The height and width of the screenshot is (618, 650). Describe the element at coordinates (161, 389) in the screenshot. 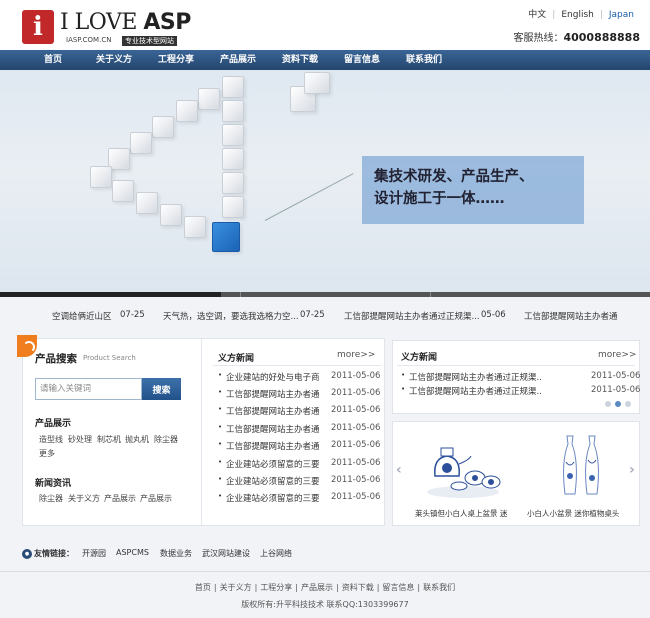

I see `search-button: 搜索` at that location.